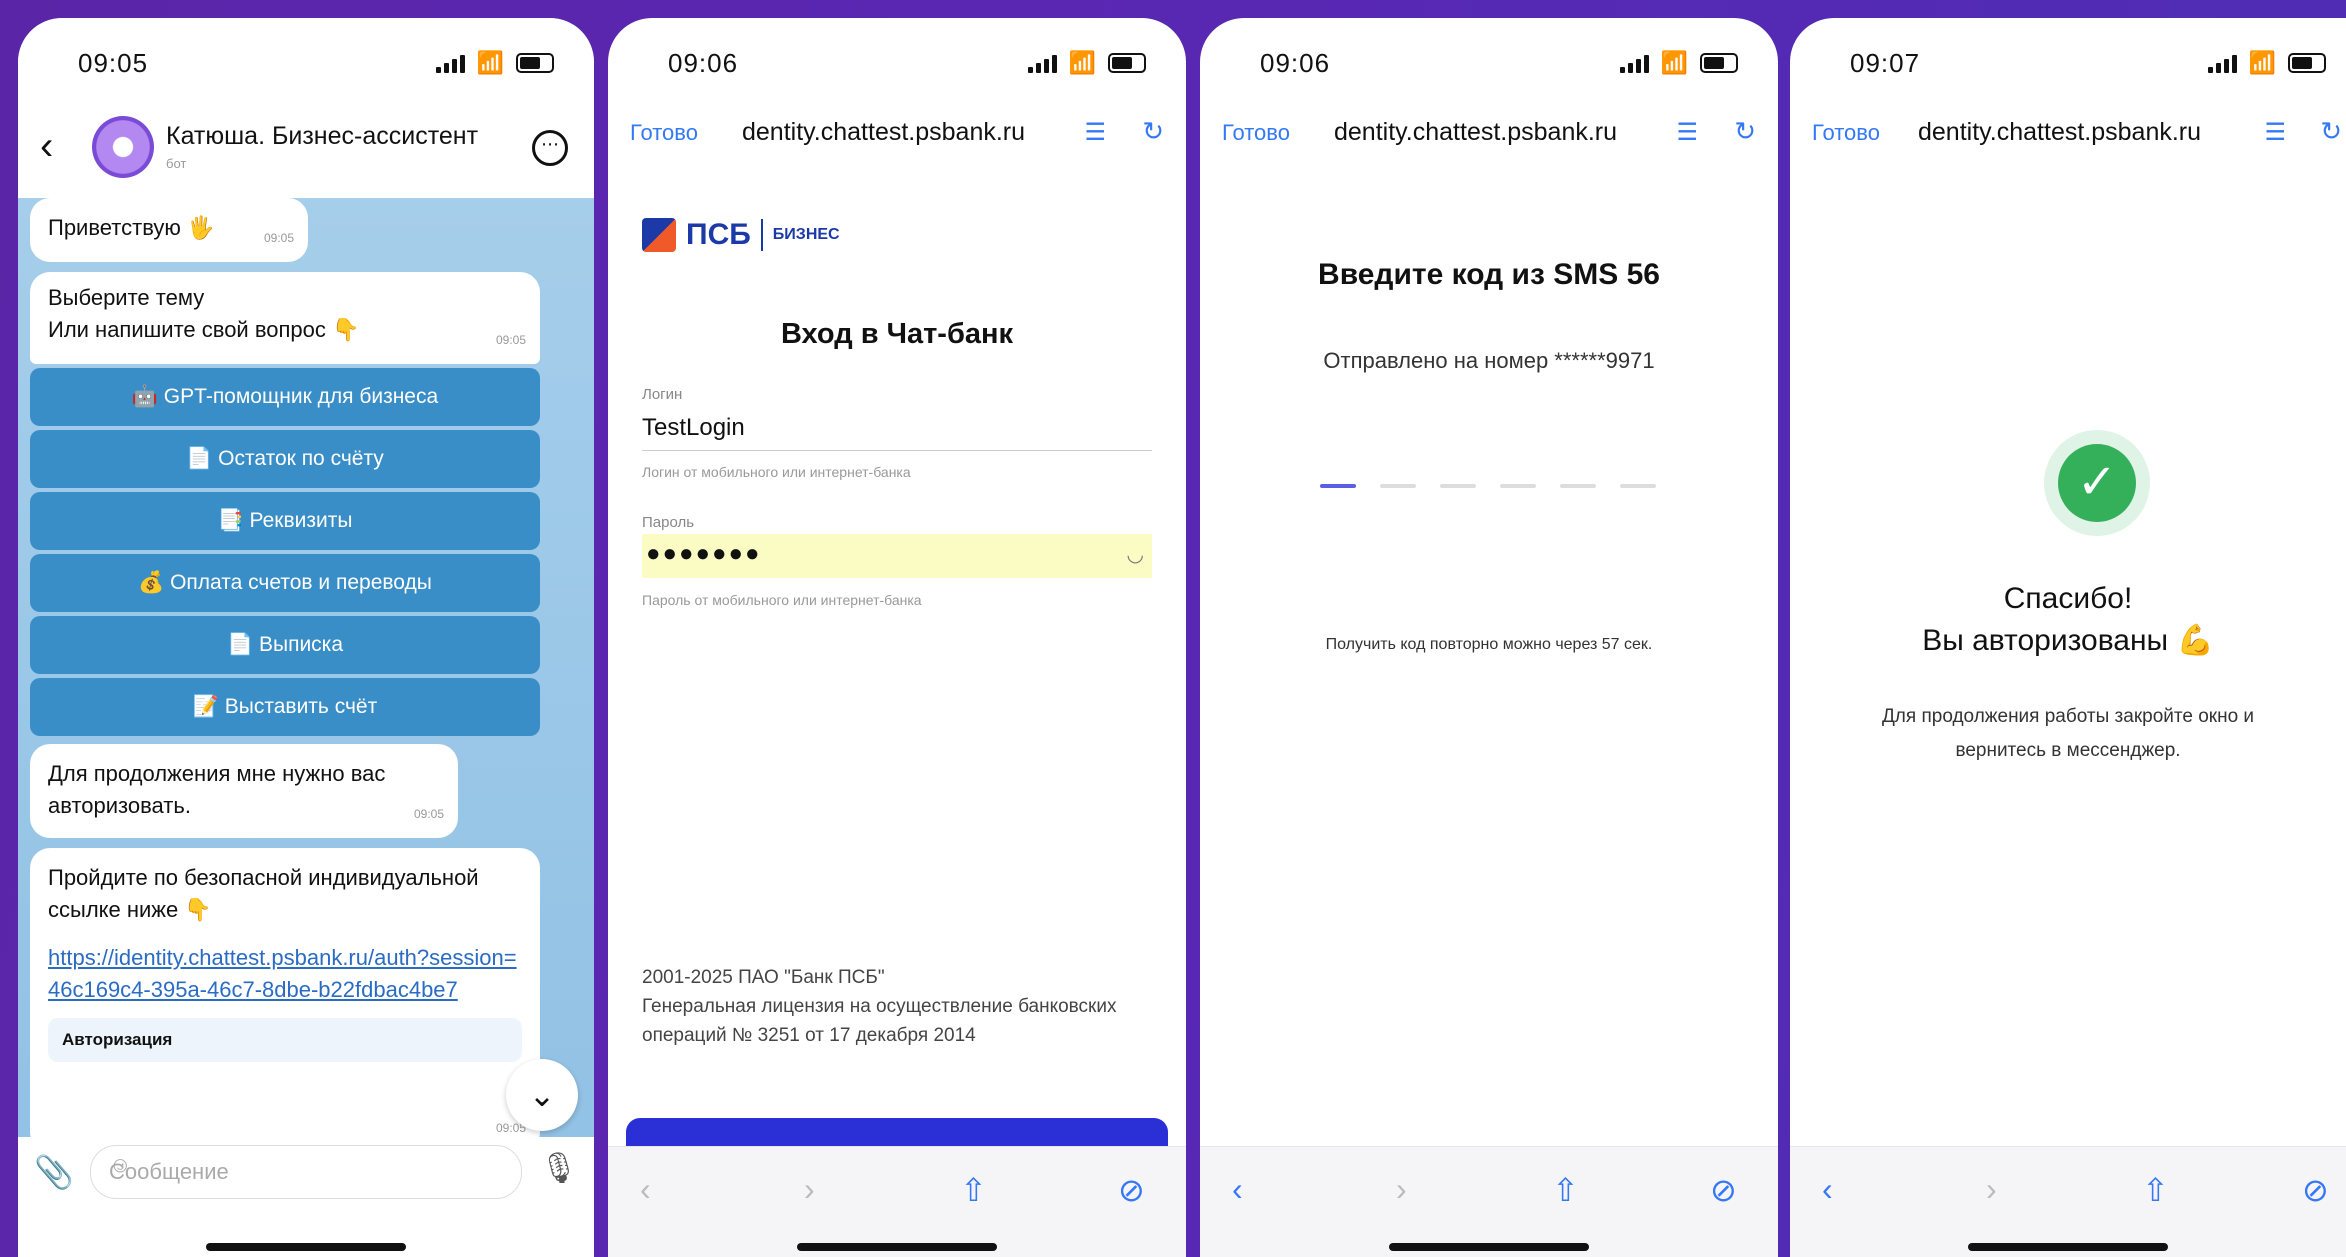 This screenshot has width=2346, height=1257. Describe the element at coordinates (285, 521) in the screenshot. I see `keyboard-button-requisites: 📑 Реквизиты` at that location.